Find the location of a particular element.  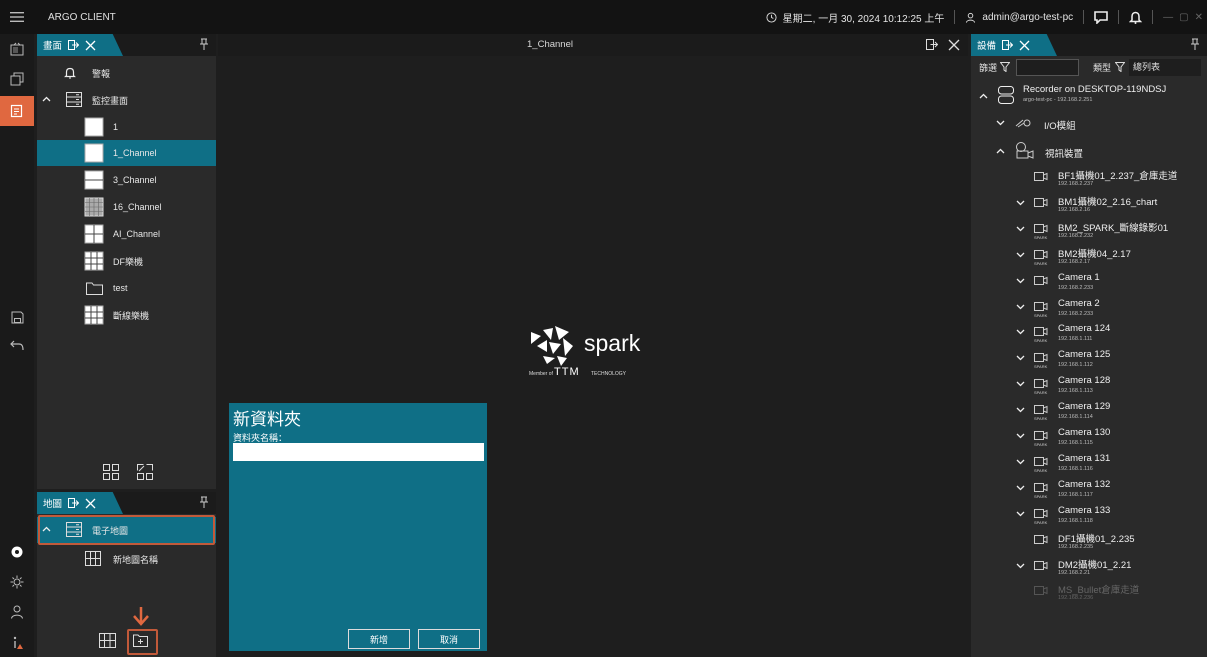

camera-item: SPARK BM2攝機04_2.17 192.168.2.17 is located at coordinates (1089, 257).